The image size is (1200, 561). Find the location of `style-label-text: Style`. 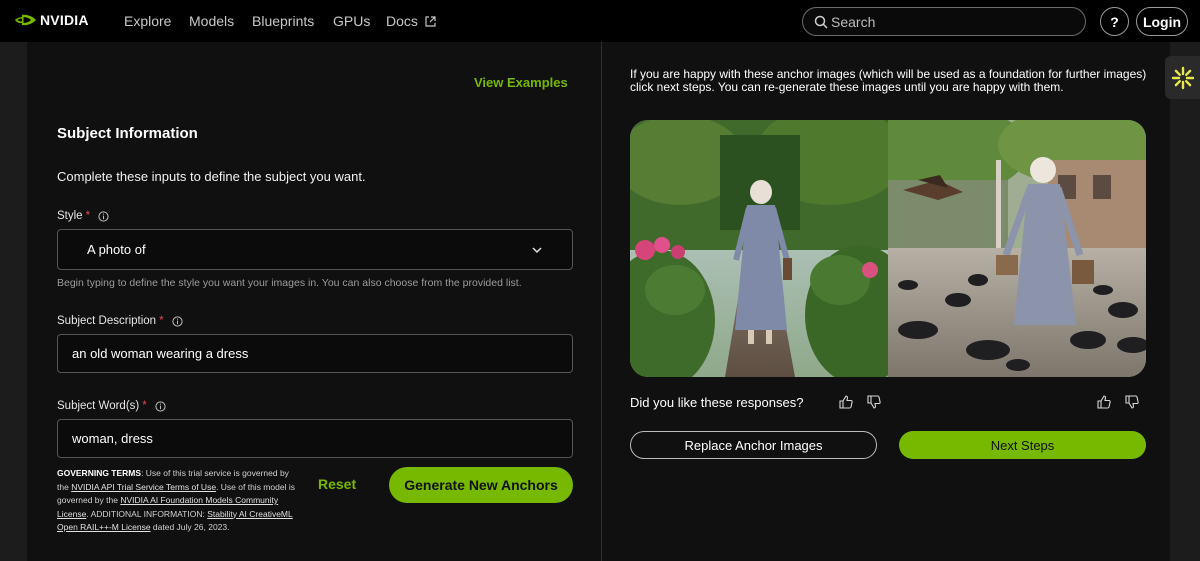

style-label-text: Style is located at coordinates (70, 216).